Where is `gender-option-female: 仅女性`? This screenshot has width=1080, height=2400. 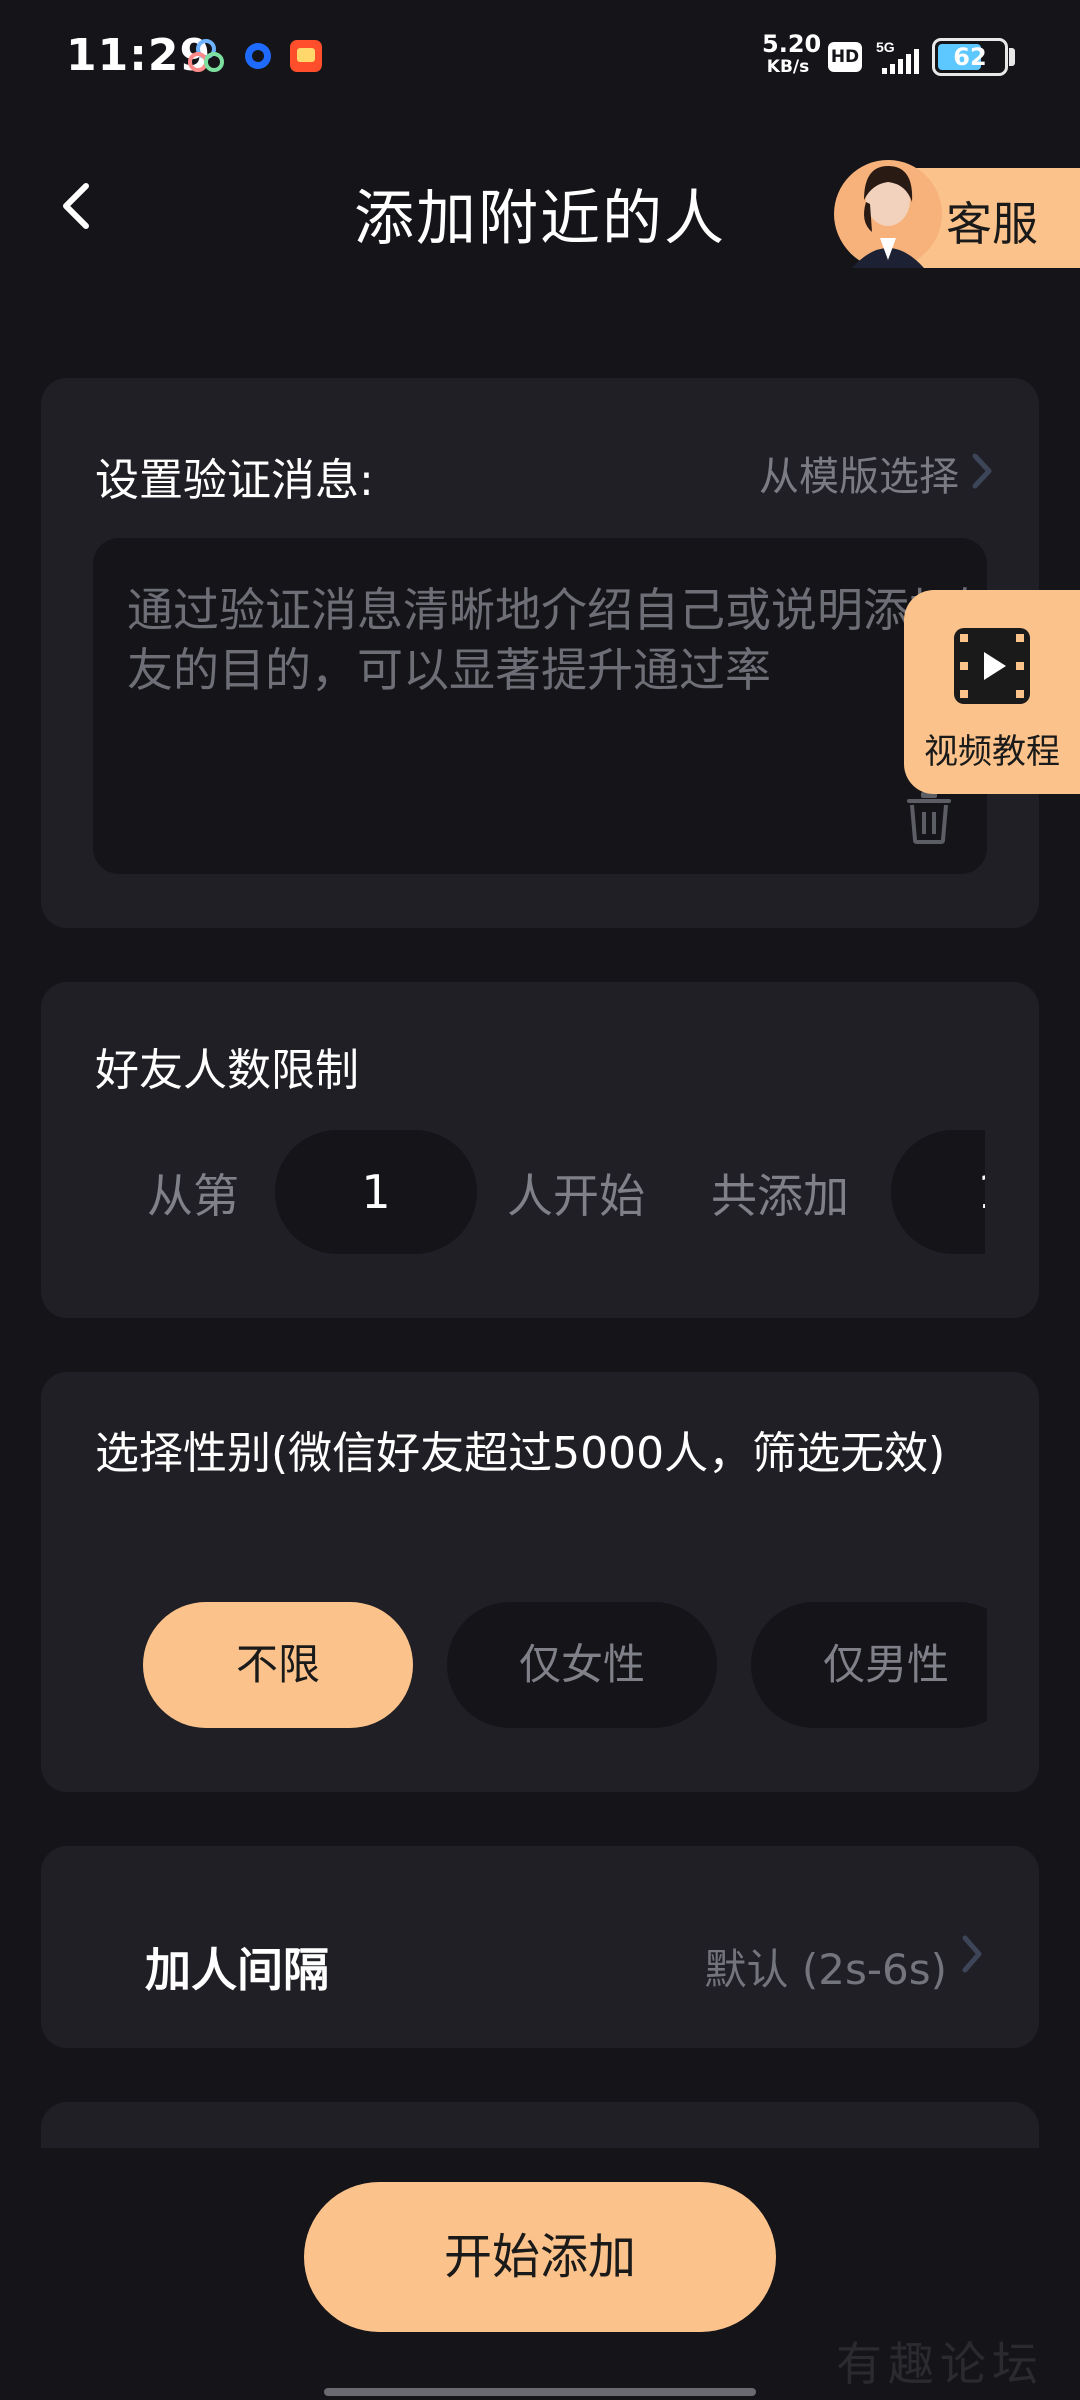 gender-option-female: 仅女性 is located at coordinates (582, 1665).